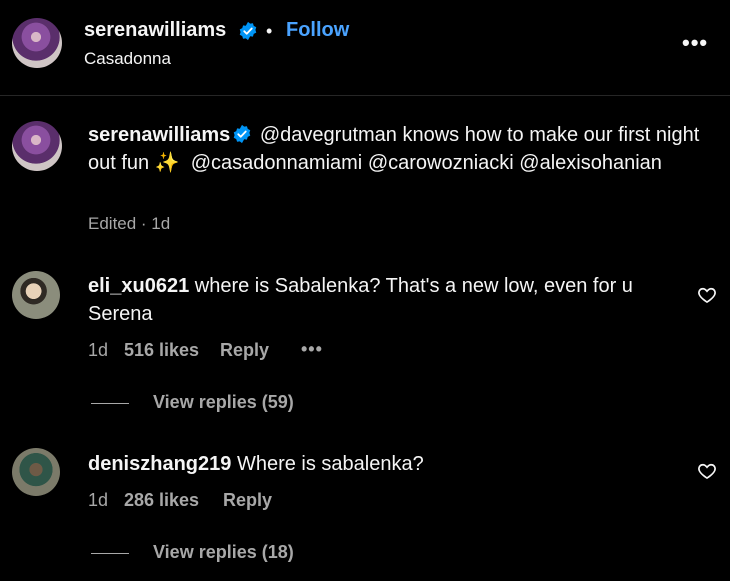 This screenshot has height=581, width=730. What do you see at coordinates (161, 350) in the screenshot?
I see `comment-likes: 516 likes` at bounding box center [161, 350].